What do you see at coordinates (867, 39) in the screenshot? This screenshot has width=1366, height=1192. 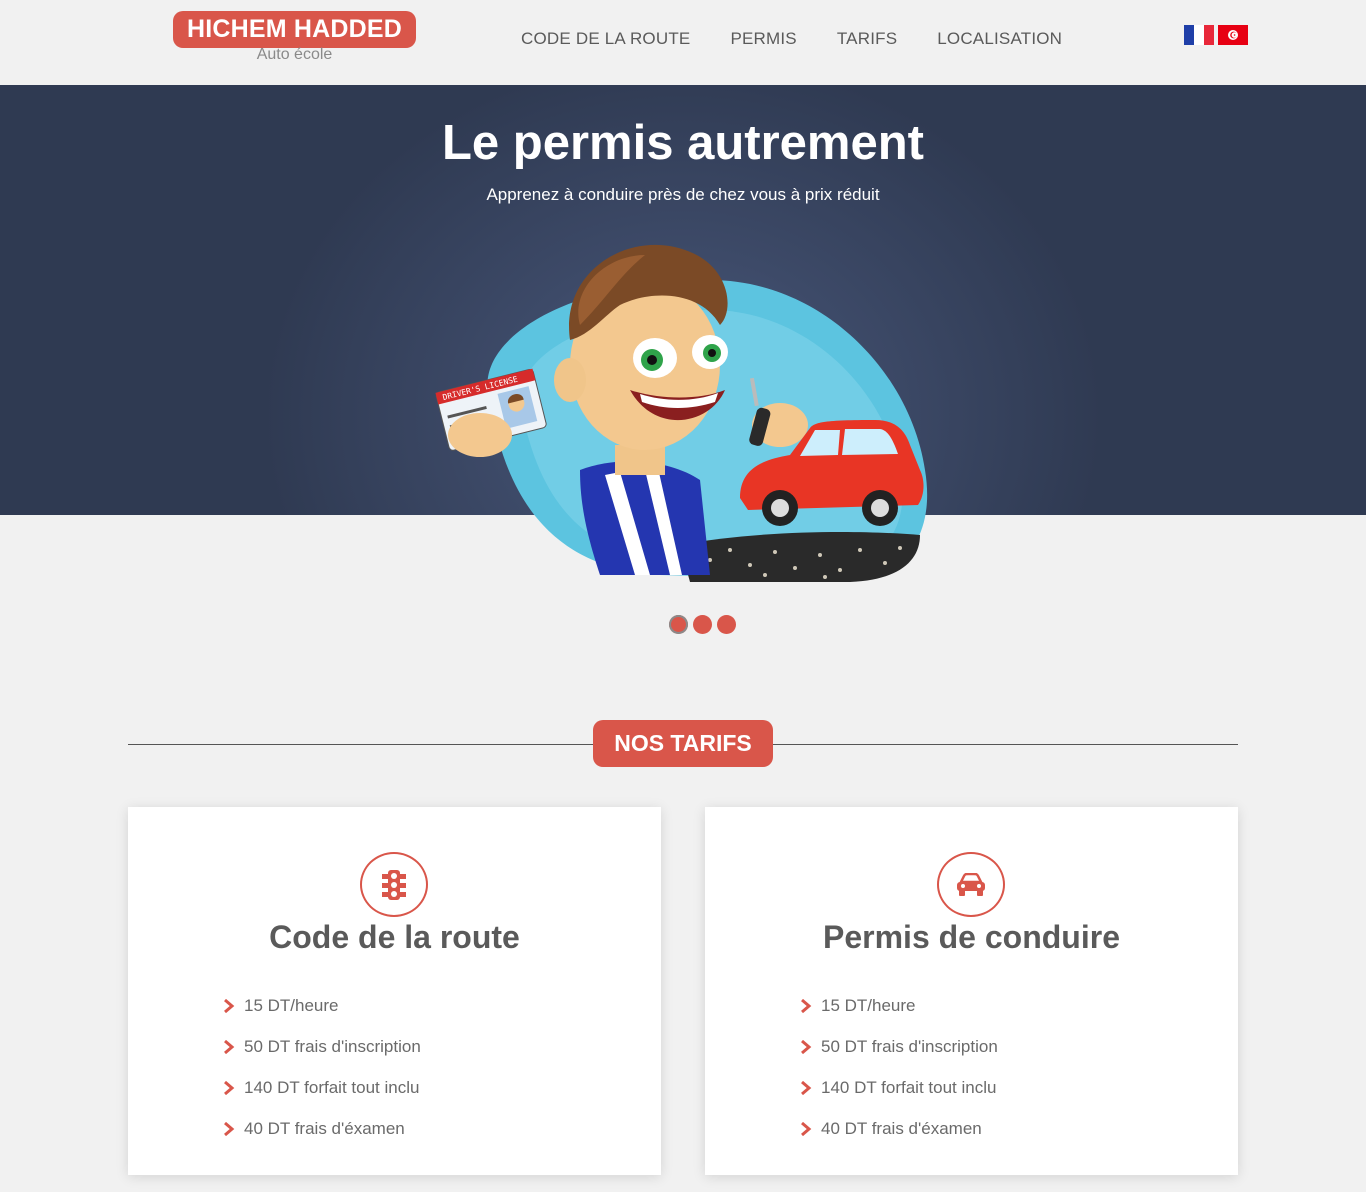 I see `nav-tarifs: TARIFS` at bounding box center [867, 39].